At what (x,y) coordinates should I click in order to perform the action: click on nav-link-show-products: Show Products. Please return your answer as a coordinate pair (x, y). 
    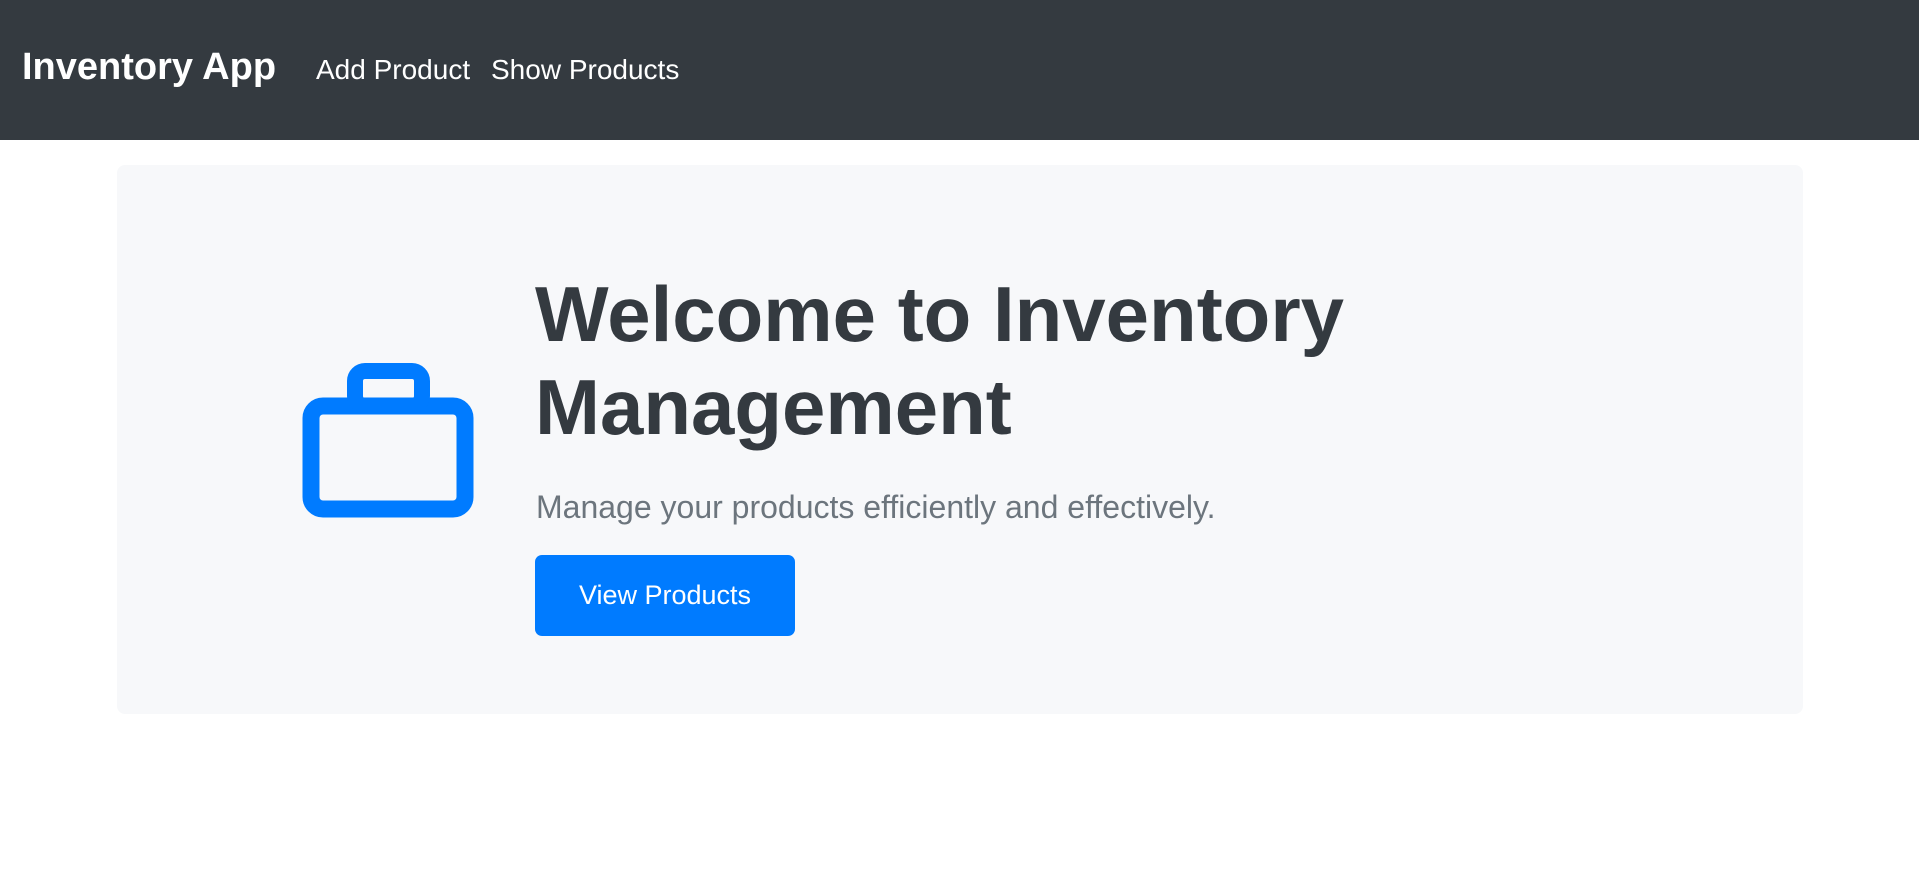
    Looking at the image, I should click on (585, 70).